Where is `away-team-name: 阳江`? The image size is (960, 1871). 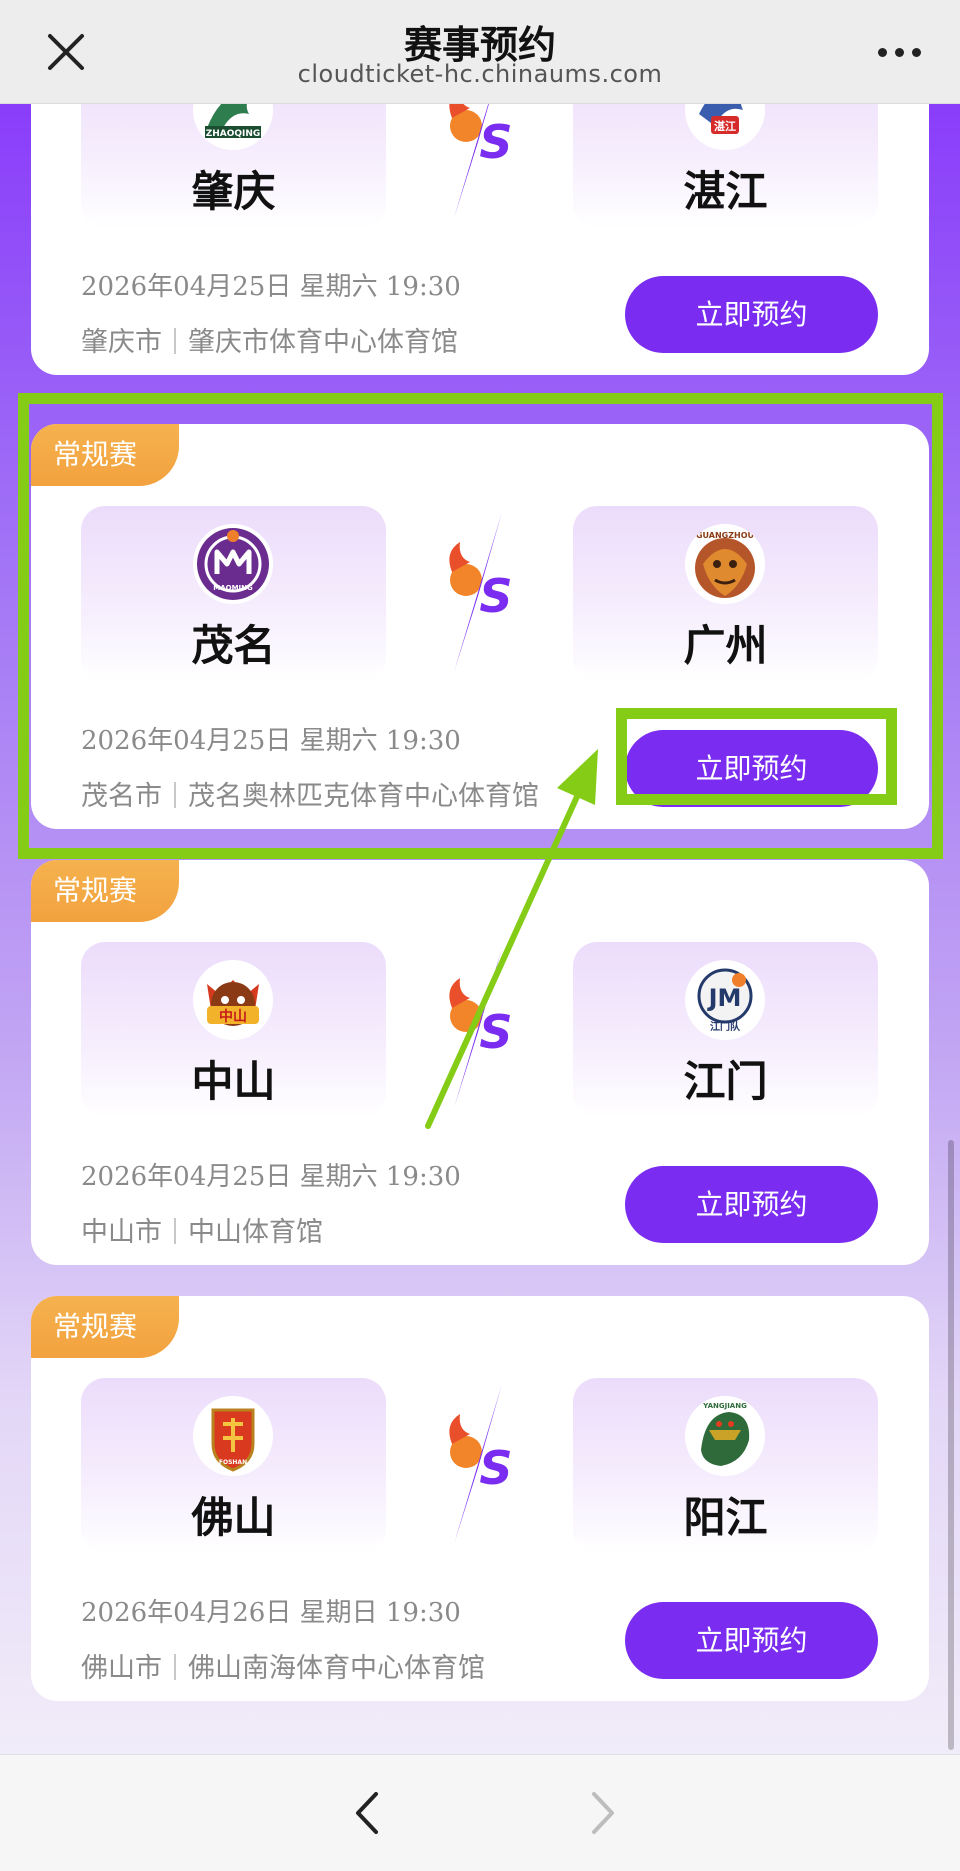
away-team-name: 阳江 is located at coordinates (725, 1517).